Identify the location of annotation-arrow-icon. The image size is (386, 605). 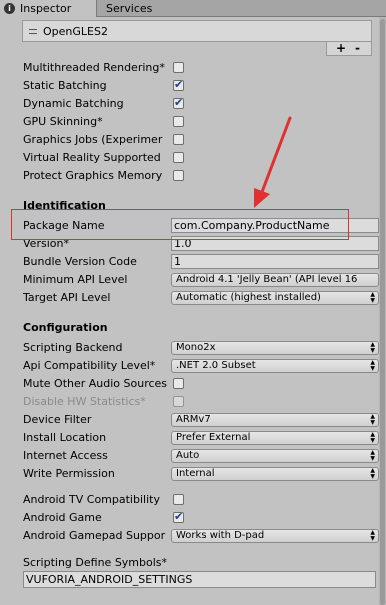
(273, 162).